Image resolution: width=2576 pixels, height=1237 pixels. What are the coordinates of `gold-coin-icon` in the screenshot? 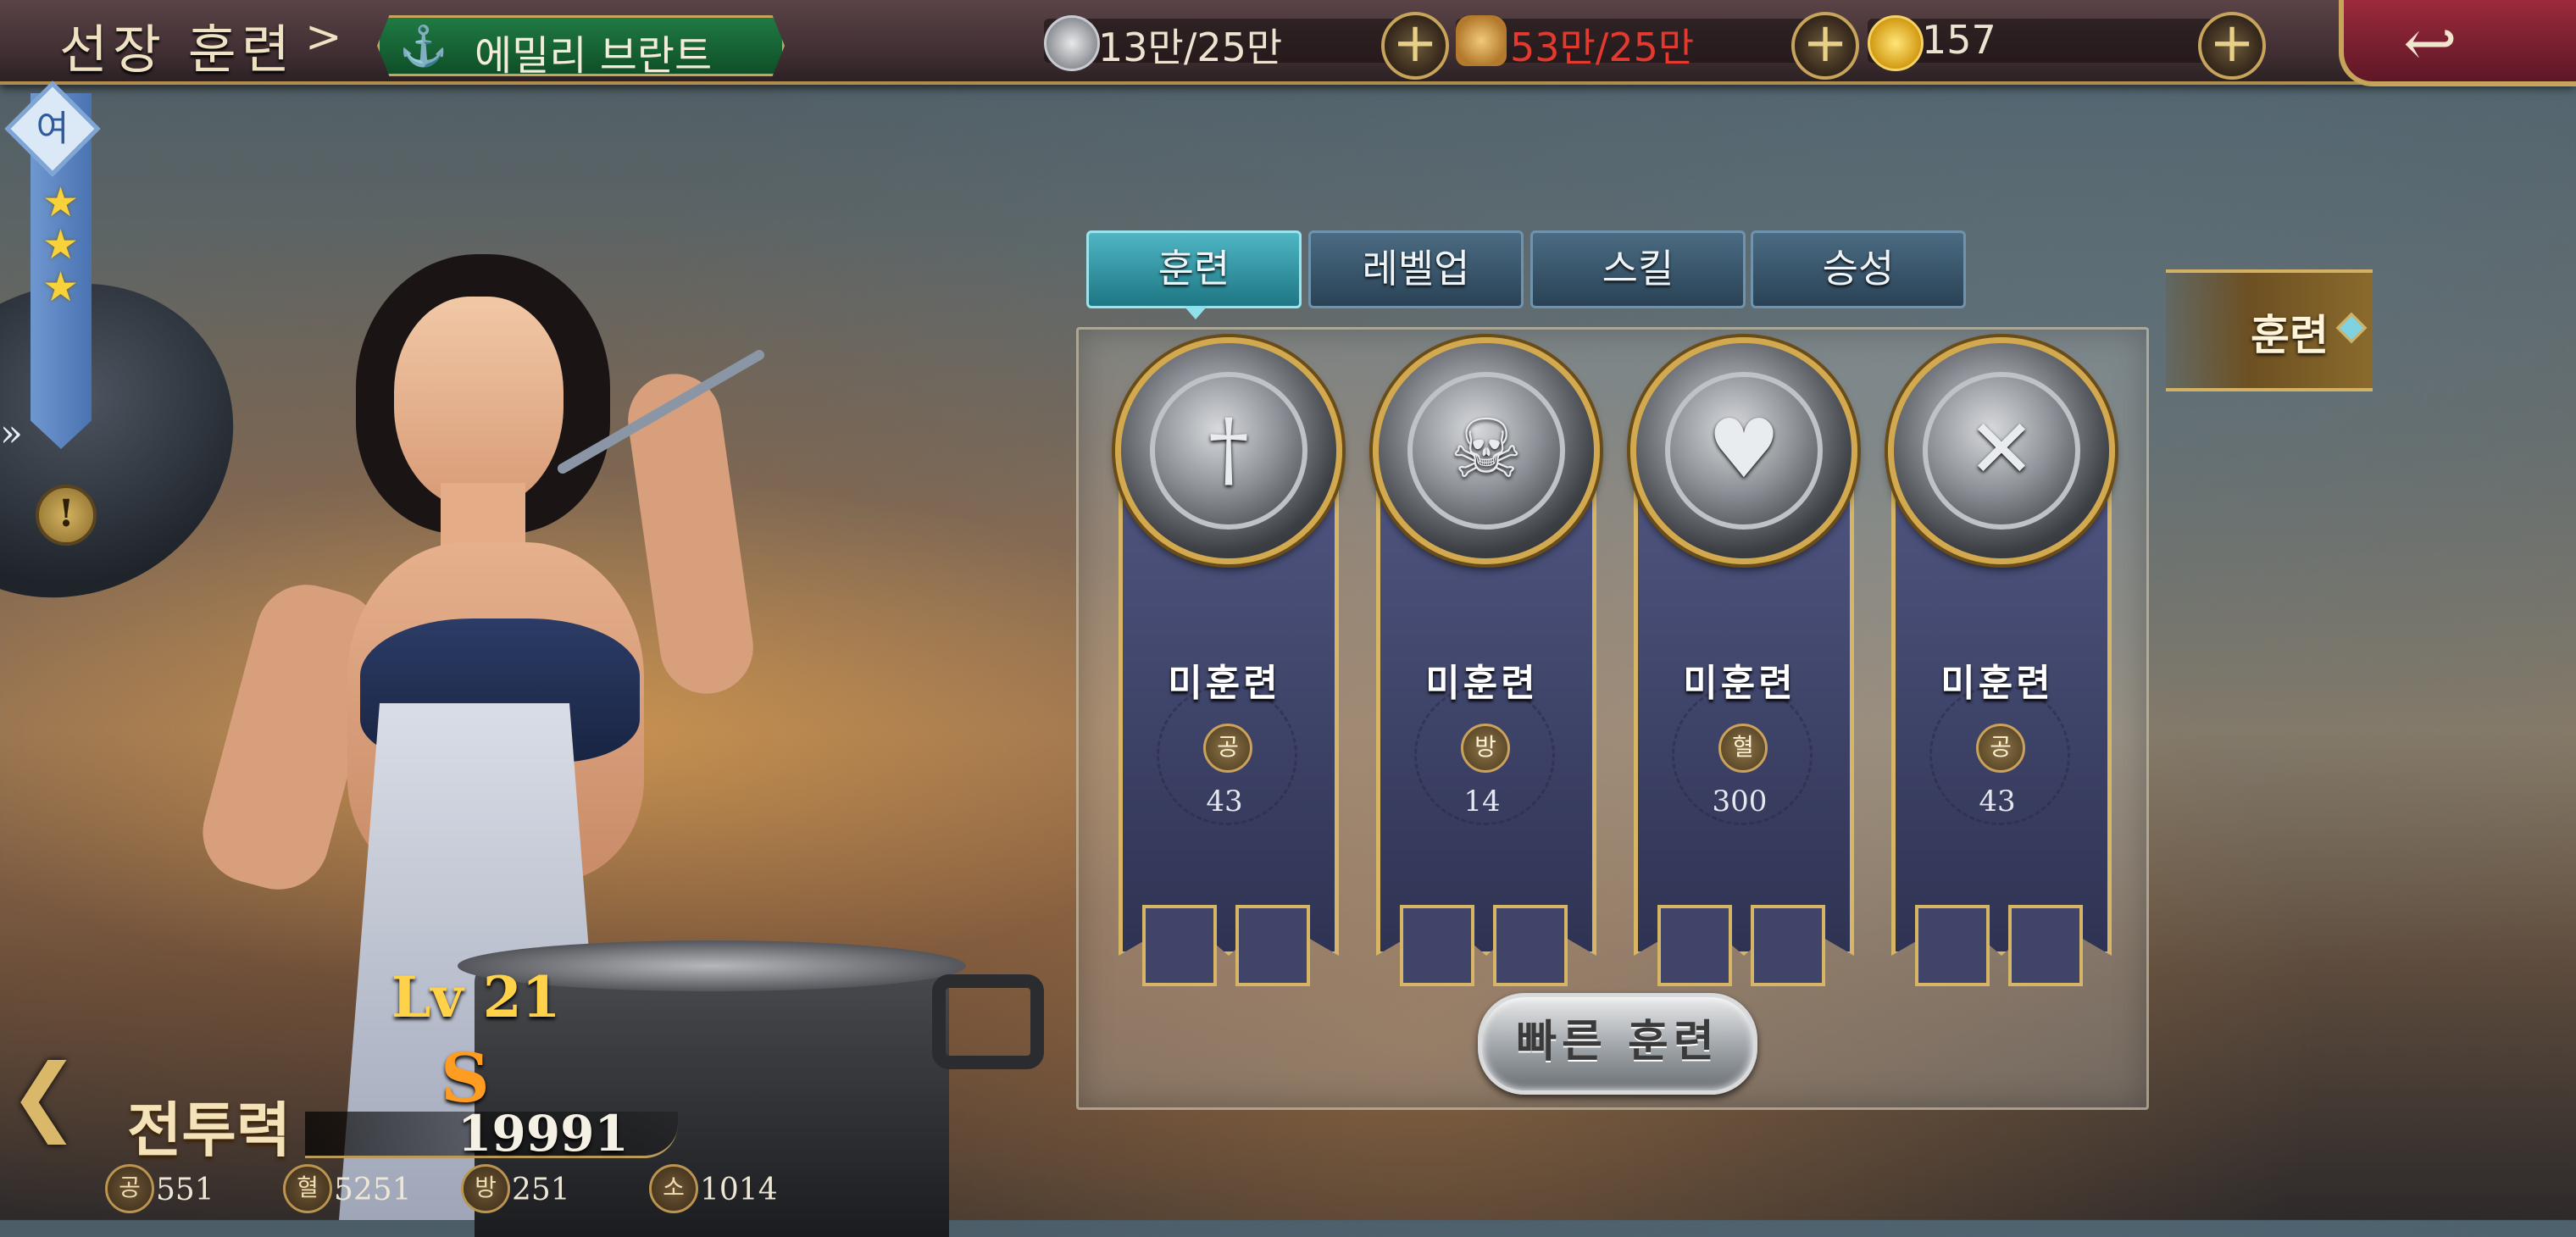 It's located at (1896, 43).